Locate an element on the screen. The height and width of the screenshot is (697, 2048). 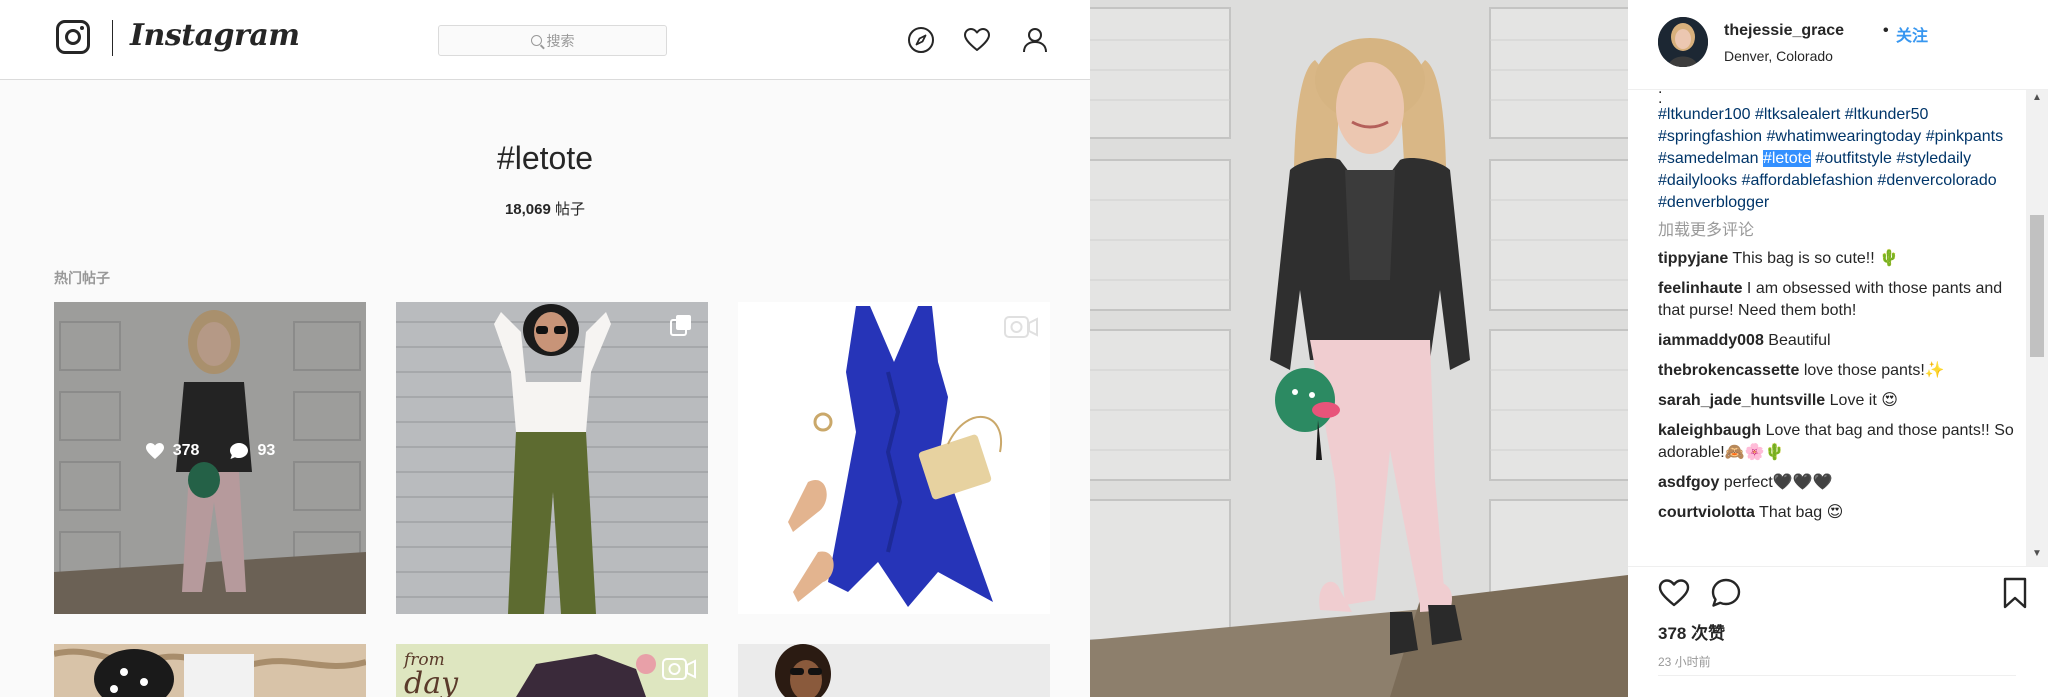
like-heart-icon is located at coordinates (1674, 593).